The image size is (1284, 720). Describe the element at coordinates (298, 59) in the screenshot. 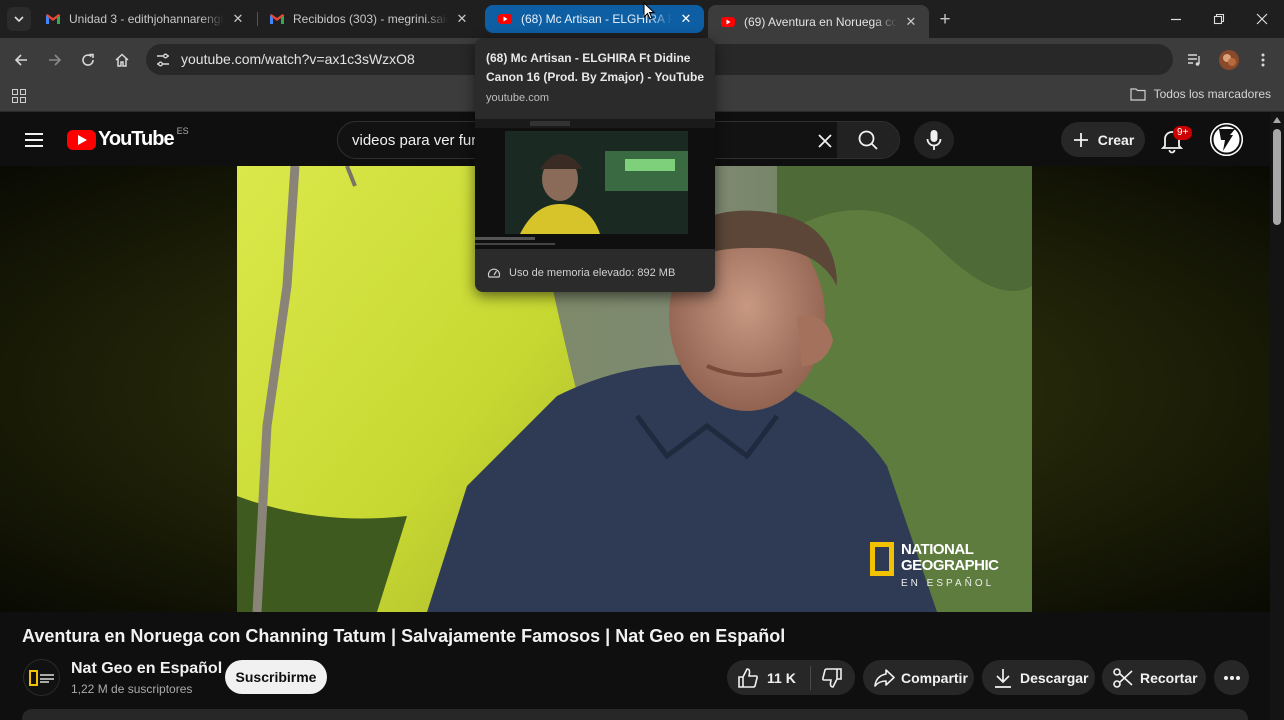

I see `url-text: youtube.com/watch?v=ax1c3sWzxO8` at that location.